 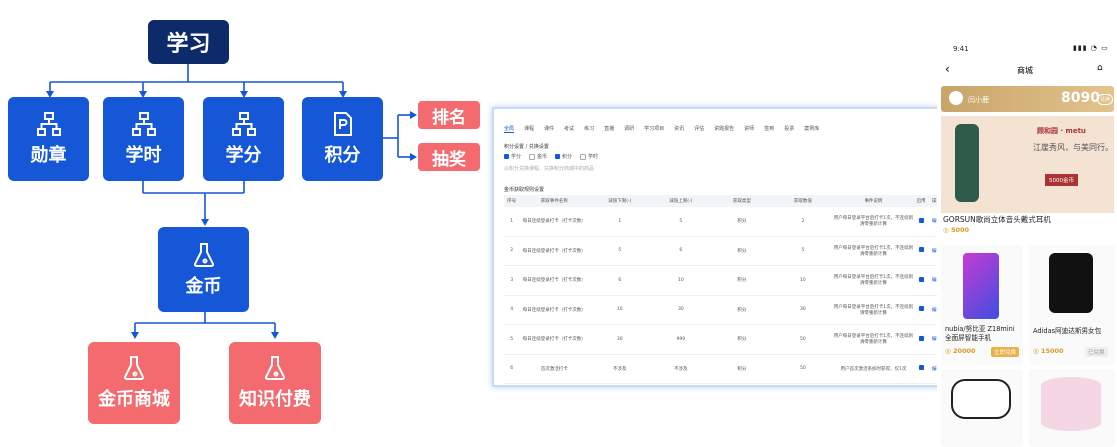 I want to click on tab-courseware: 课件, so click(x=549, y=129).